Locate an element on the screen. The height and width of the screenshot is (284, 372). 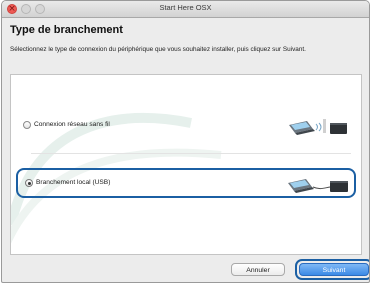
radio-usb is located at coordinates (29, 183).